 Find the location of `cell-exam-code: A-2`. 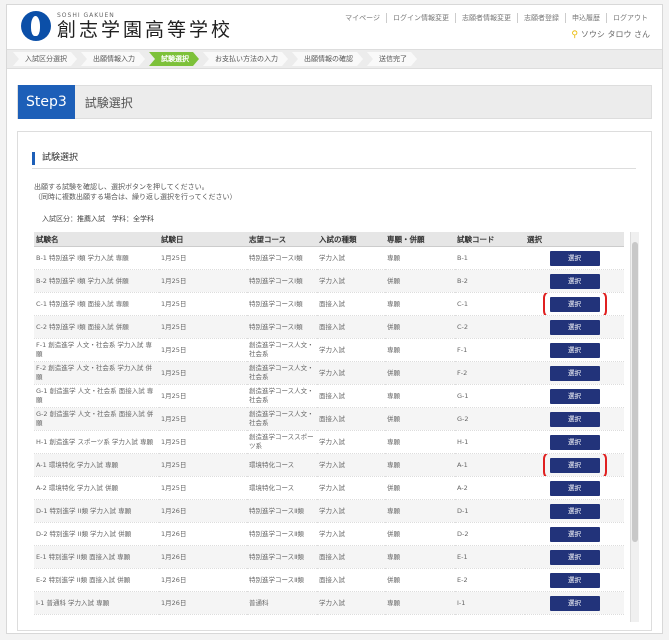

cell-exam-code: A-2 is located at coordinates (490, 488).